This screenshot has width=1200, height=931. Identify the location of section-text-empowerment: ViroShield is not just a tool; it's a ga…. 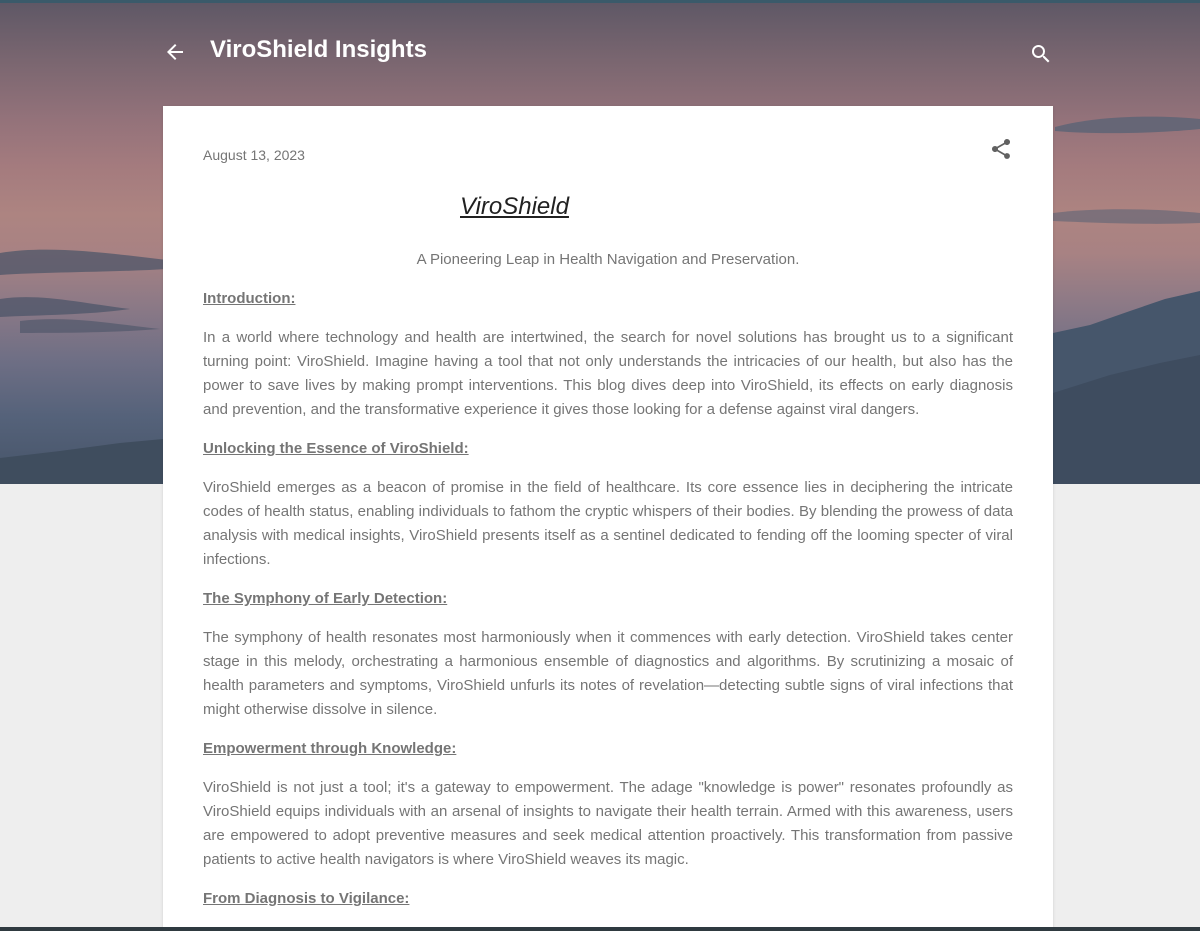
(608, 823).